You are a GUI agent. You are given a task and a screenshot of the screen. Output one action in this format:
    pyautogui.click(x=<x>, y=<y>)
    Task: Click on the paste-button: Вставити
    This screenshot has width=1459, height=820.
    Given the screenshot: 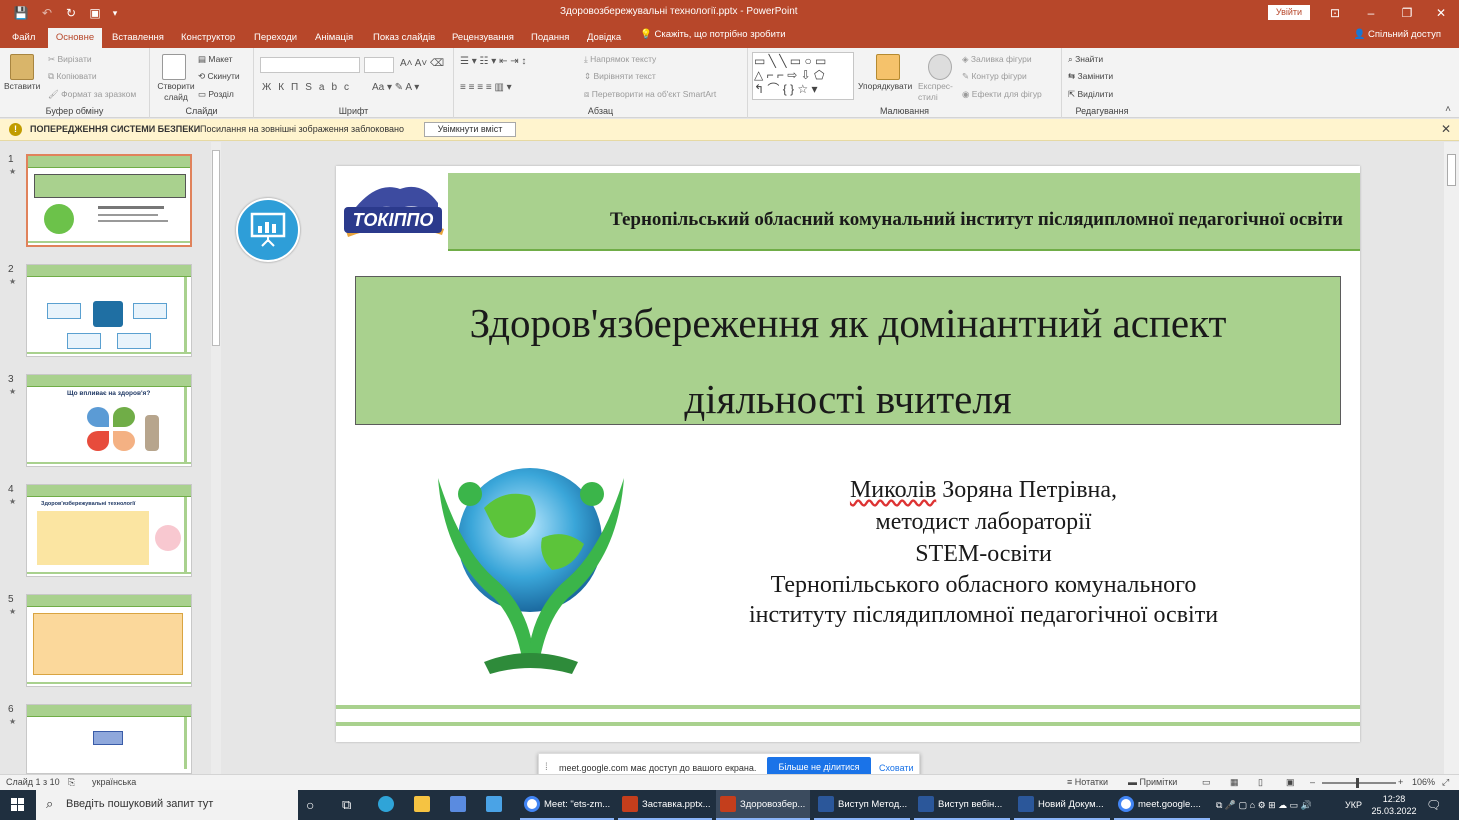 What is the action you would take?
    pyautogui.click(x=22, y=86)
    